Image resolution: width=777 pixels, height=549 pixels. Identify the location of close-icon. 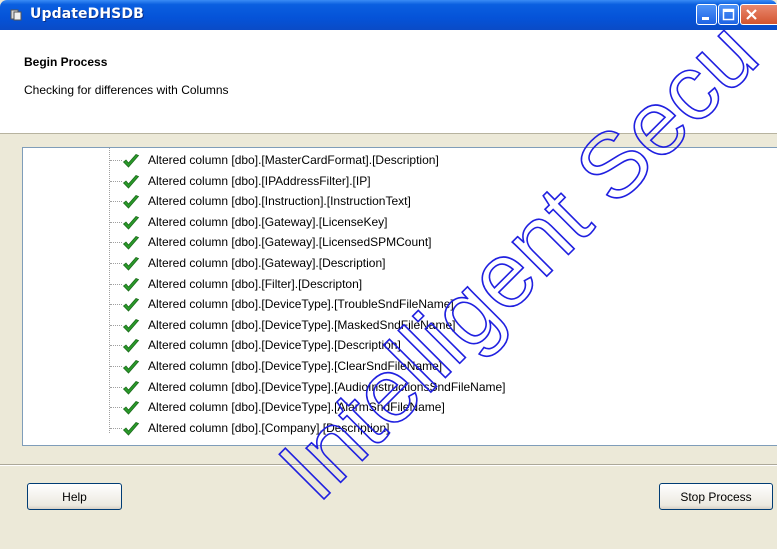
(751, 14).